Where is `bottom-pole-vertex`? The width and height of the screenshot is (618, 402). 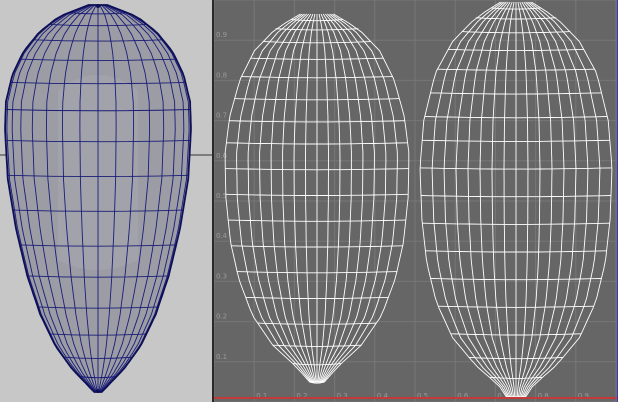 bottom-pole-vertex is located at coordinates (98, 391).